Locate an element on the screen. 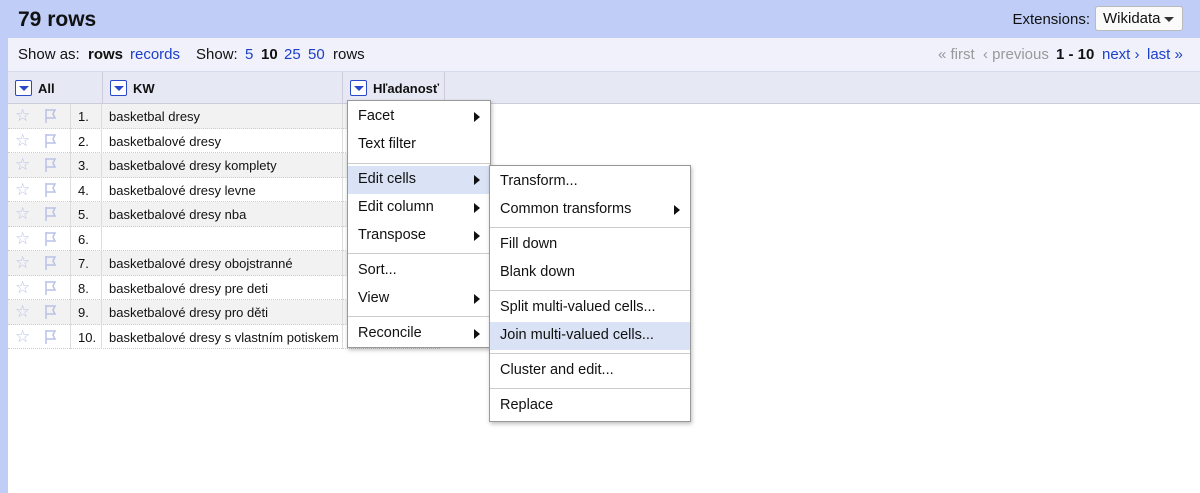 This screenshot has width=1200, height=493. menu-item-common-transforms-label: Common transforms is located at coordinates (566, 209).